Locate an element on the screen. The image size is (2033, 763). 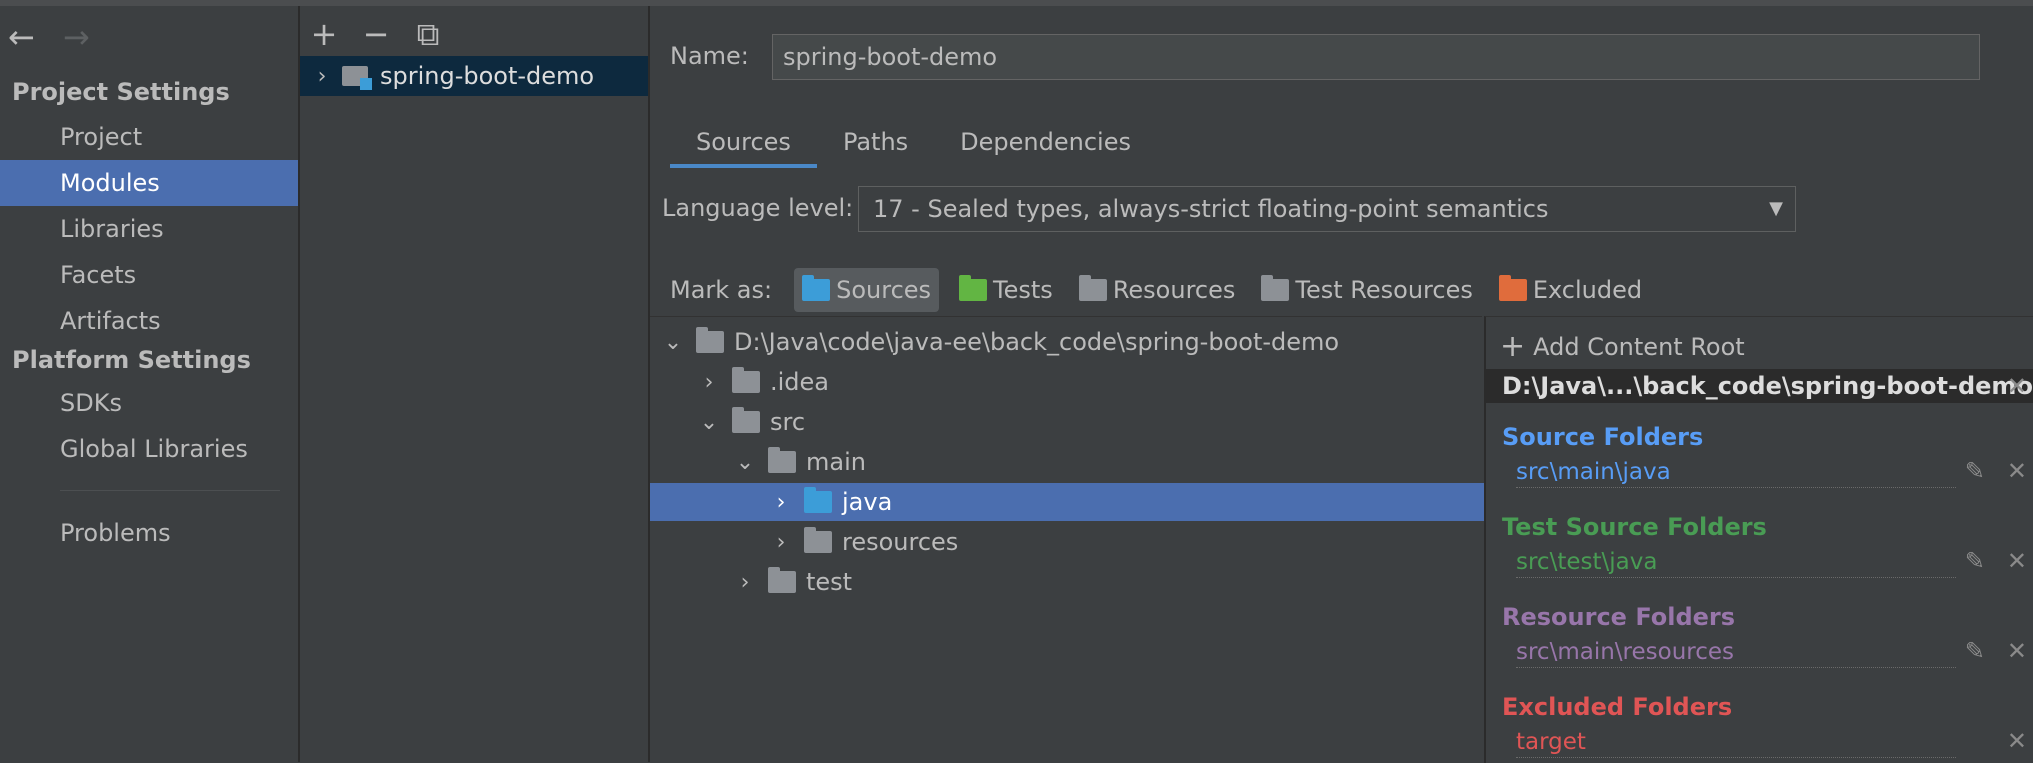
add-icon: + is located at coordinates (324, 34).